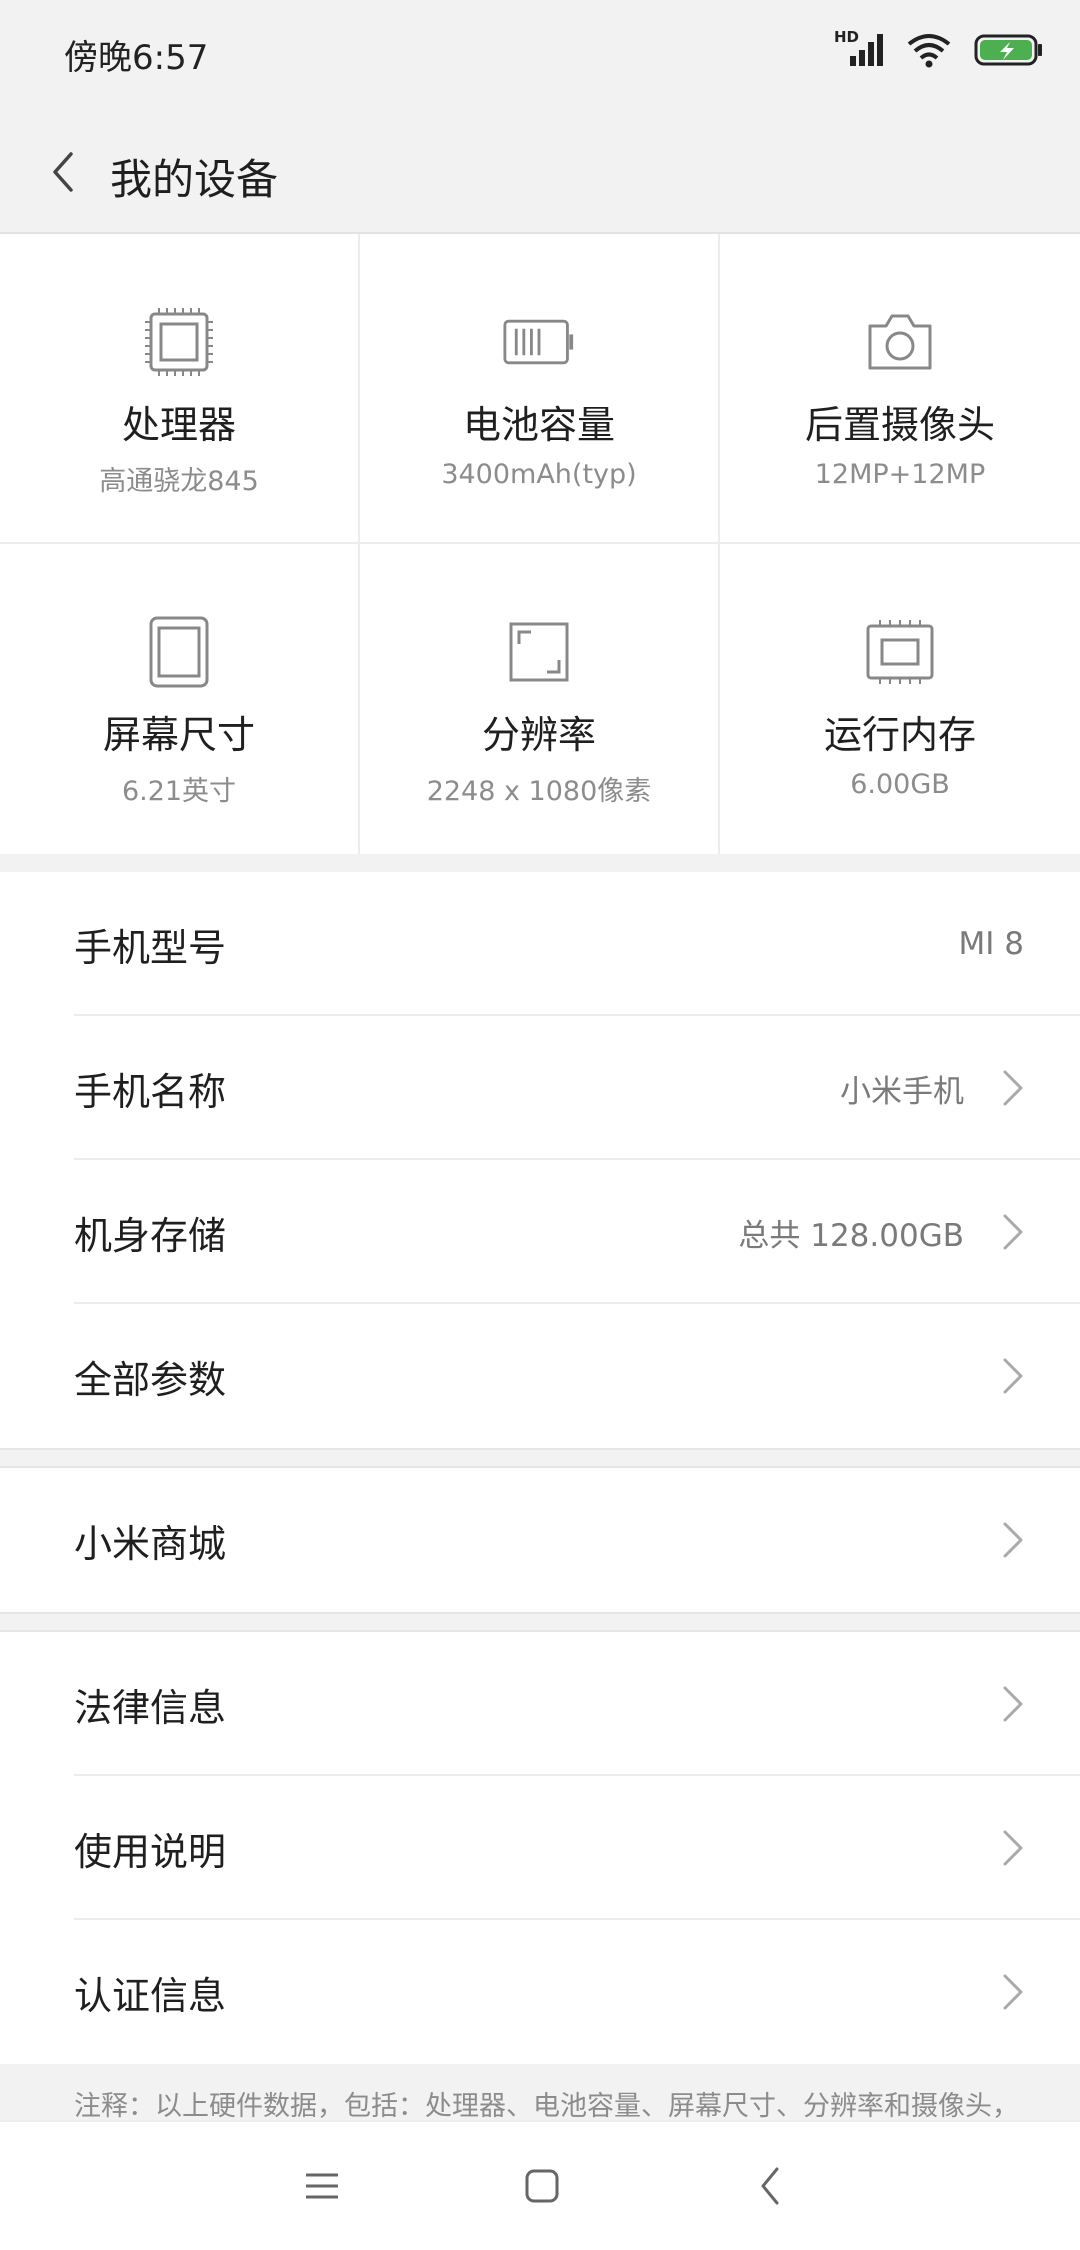 Image resolution: width=1080 pixels, height=2250 pixels. I want to click on spec-label: 屏幕尺寸, so click(178, 735).